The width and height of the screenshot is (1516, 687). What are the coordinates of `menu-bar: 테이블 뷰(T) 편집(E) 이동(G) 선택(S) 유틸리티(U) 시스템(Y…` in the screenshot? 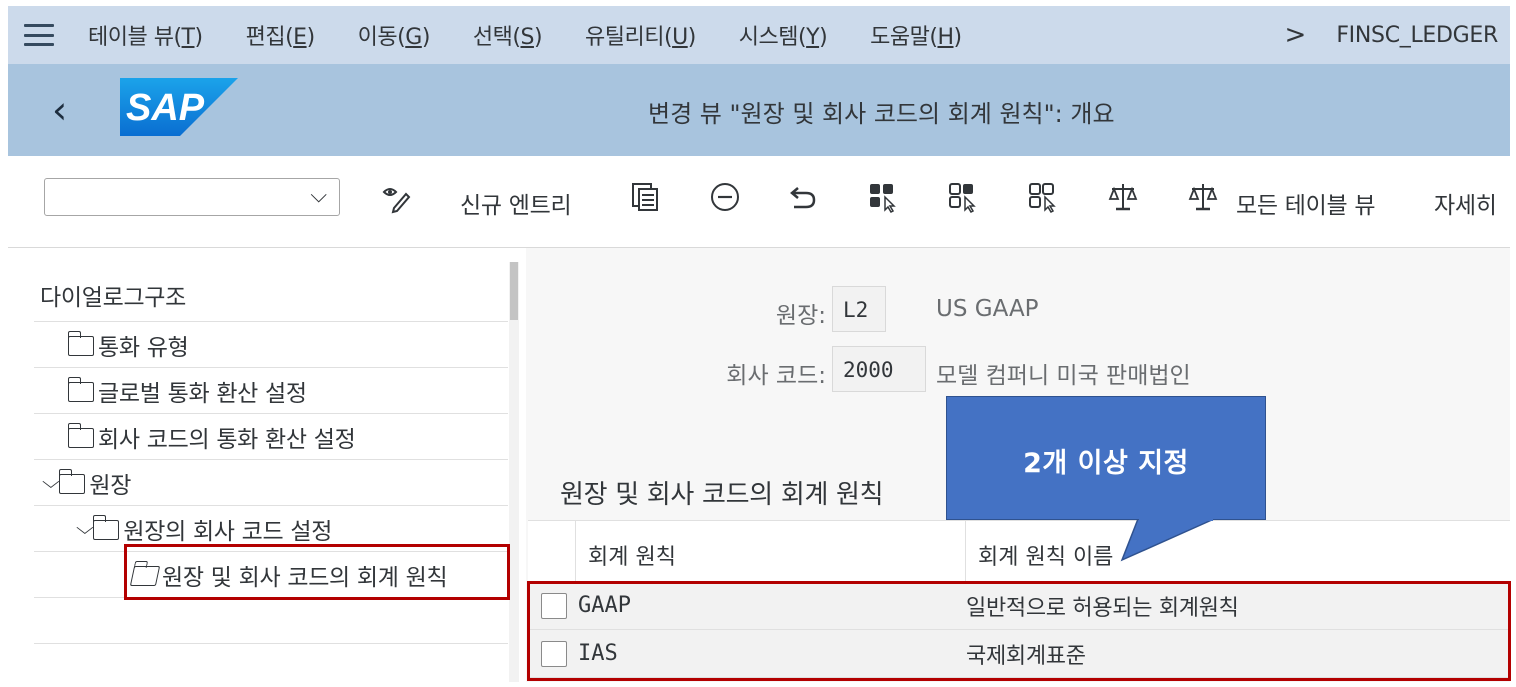 It's located at (759, 35).